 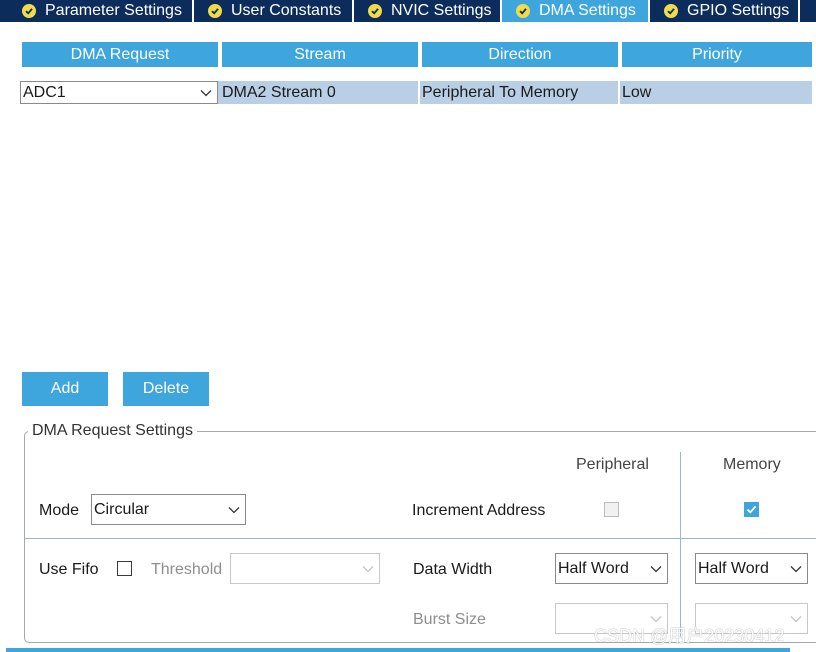 I want to click on stream-cell: DMA2 Stream 0, so click(x=279, y=92).